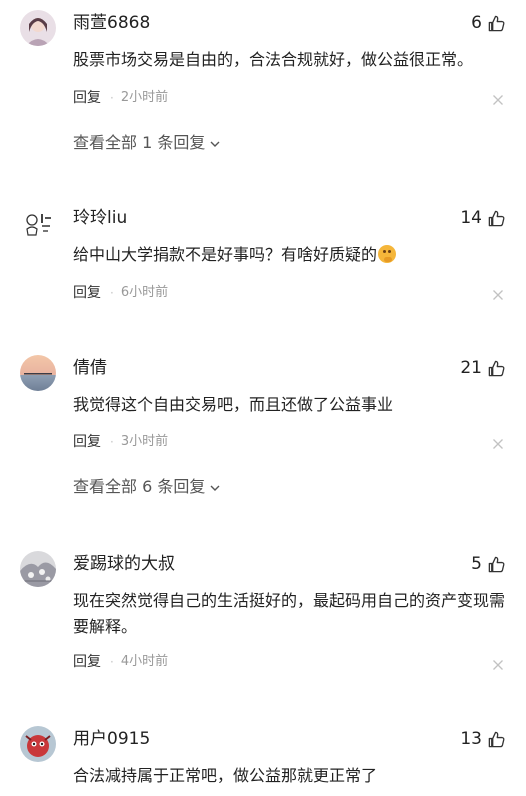 This screenshot has width=526, height=796. I want to click on comment-meta: 回复 · 4小时前, so click(120, 662).